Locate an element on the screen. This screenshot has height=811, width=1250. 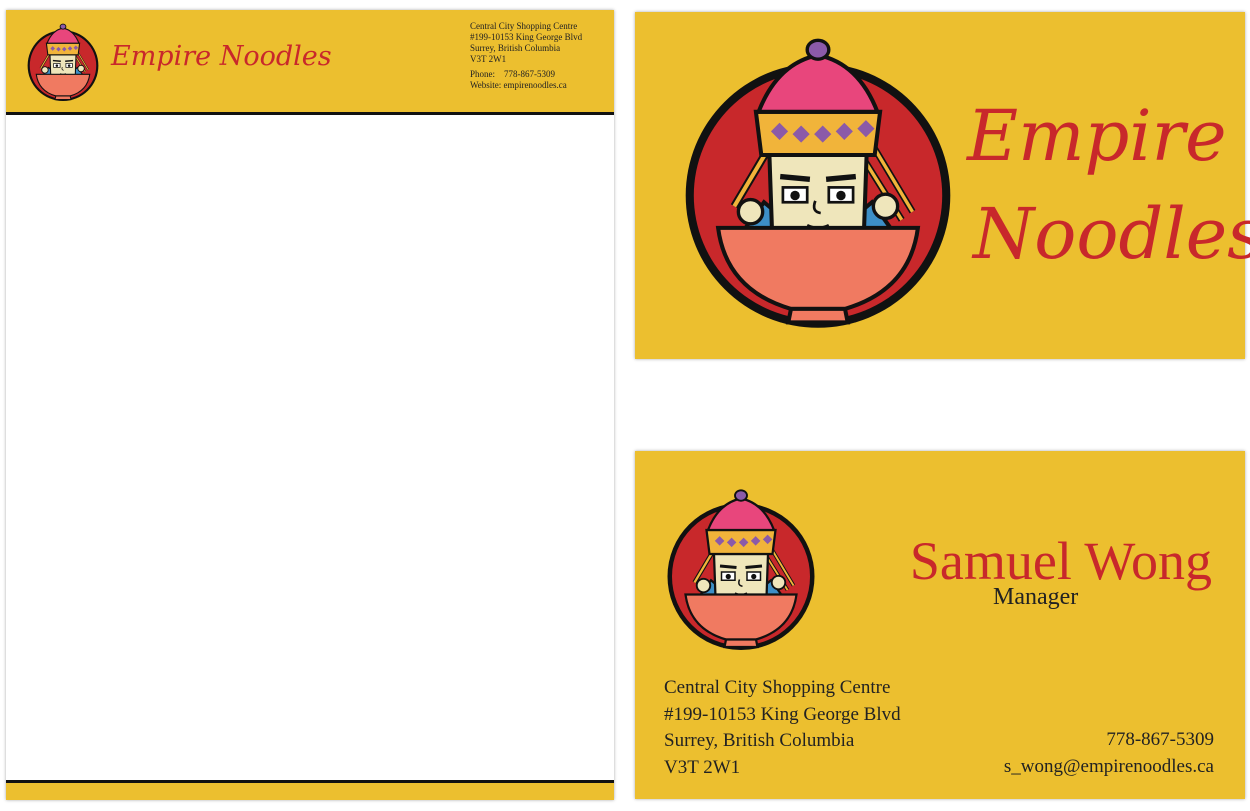
card-address-line: V3T 2W1 is located at coordinates (702, 767).